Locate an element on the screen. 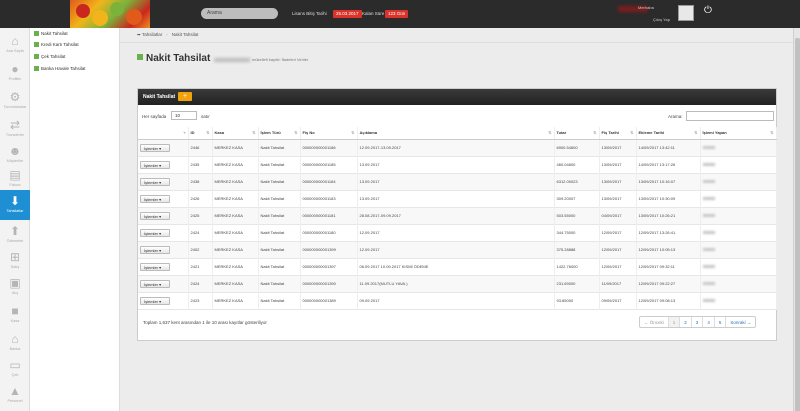  length-prefix: Her sayfada is located at coordinates (154, 116).